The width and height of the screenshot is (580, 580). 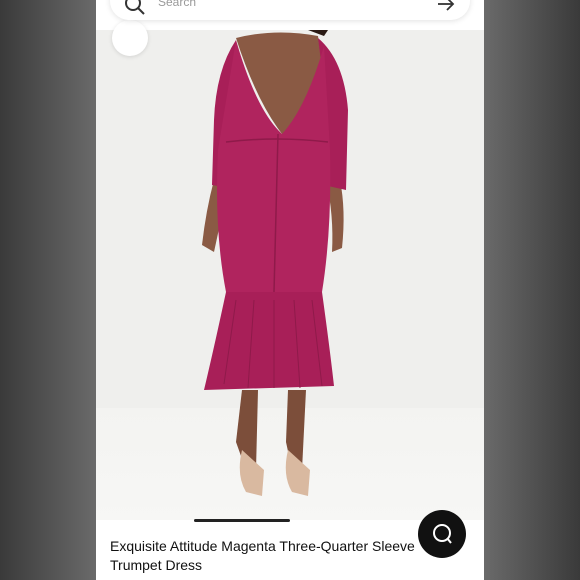 I want to click on arrow-right-icon, so click(x=446, y=7).